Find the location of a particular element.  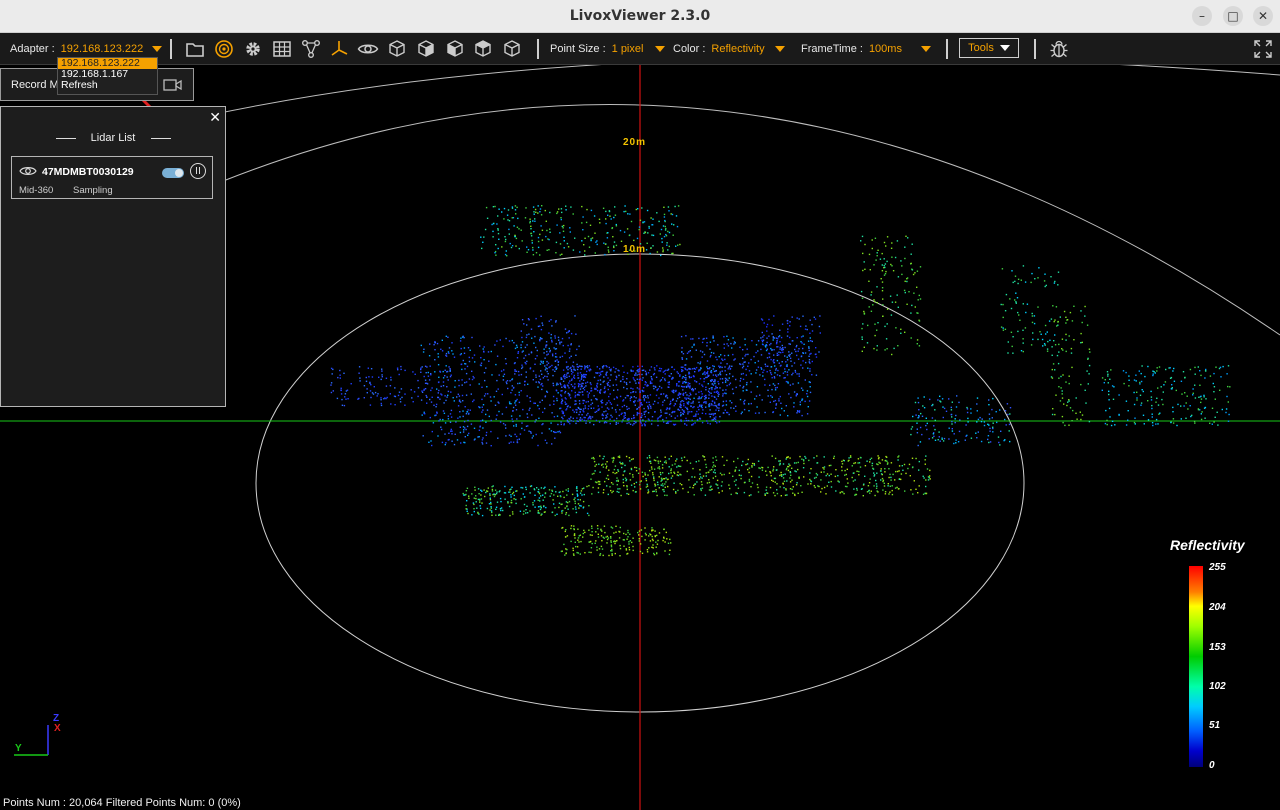

legend-tick: 51 is located at coordinates (1215, 725).